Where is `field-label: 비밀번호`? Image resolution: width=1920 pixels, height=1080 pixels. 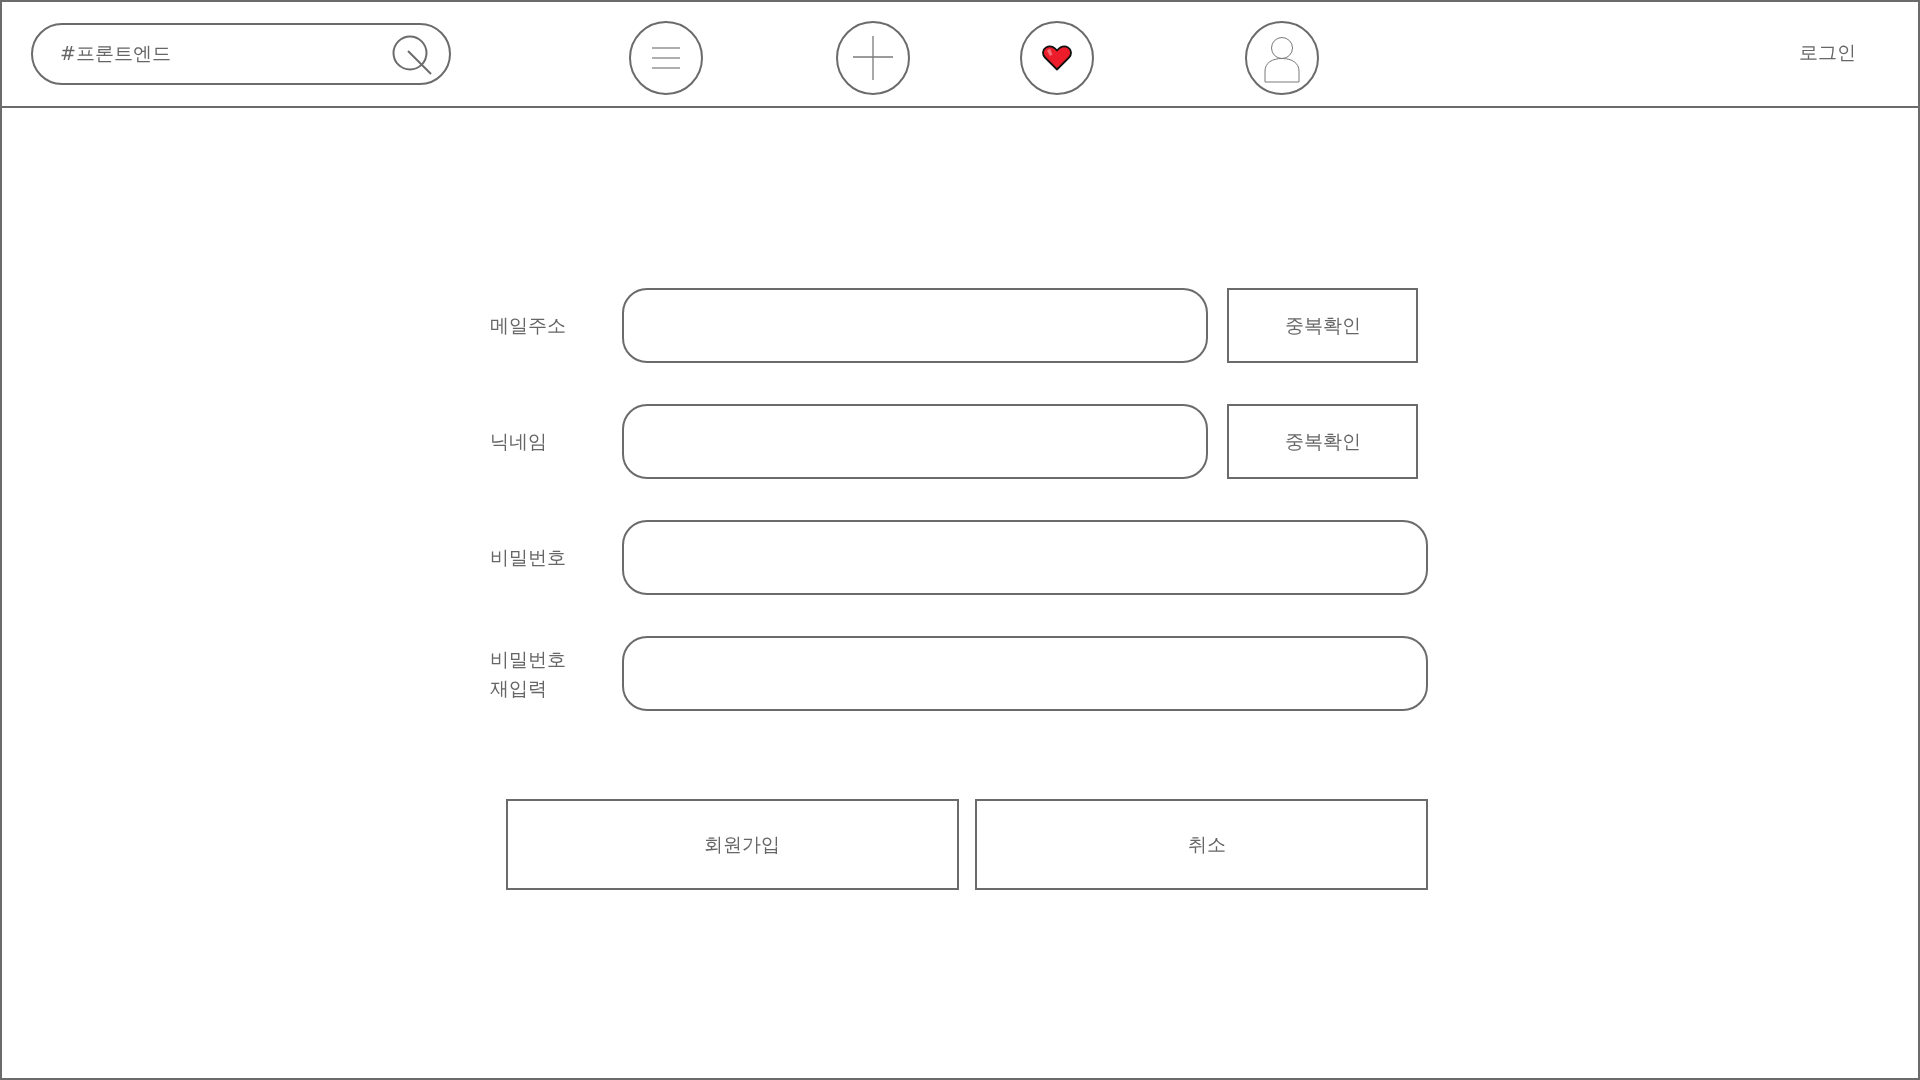 field-label: 비밀번호 is located at coordinates (528, 557).